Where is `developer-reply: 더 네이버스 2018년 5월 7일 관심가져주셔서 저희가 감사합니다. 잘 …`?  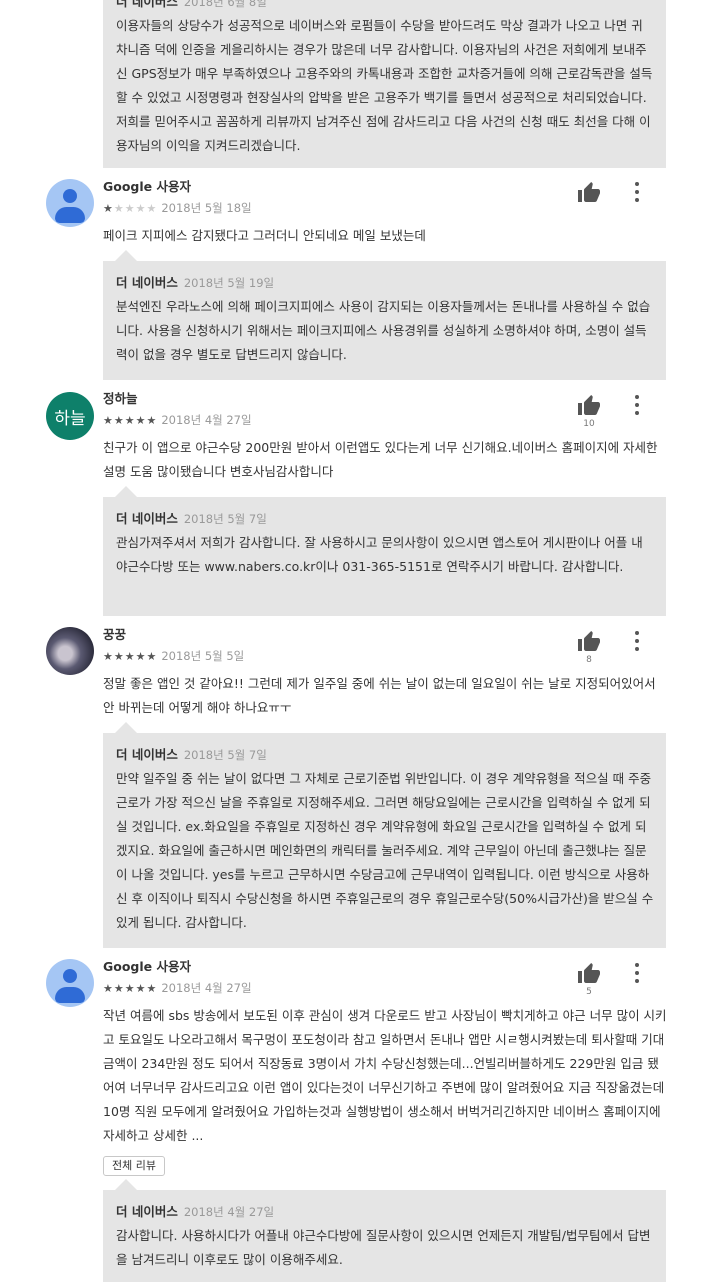
developer-reply: 더 네이버스 2018년 5월 7일 관심가져주셔서 저희가 감사합니다. 잘 … is located at coordinates (384, 551).